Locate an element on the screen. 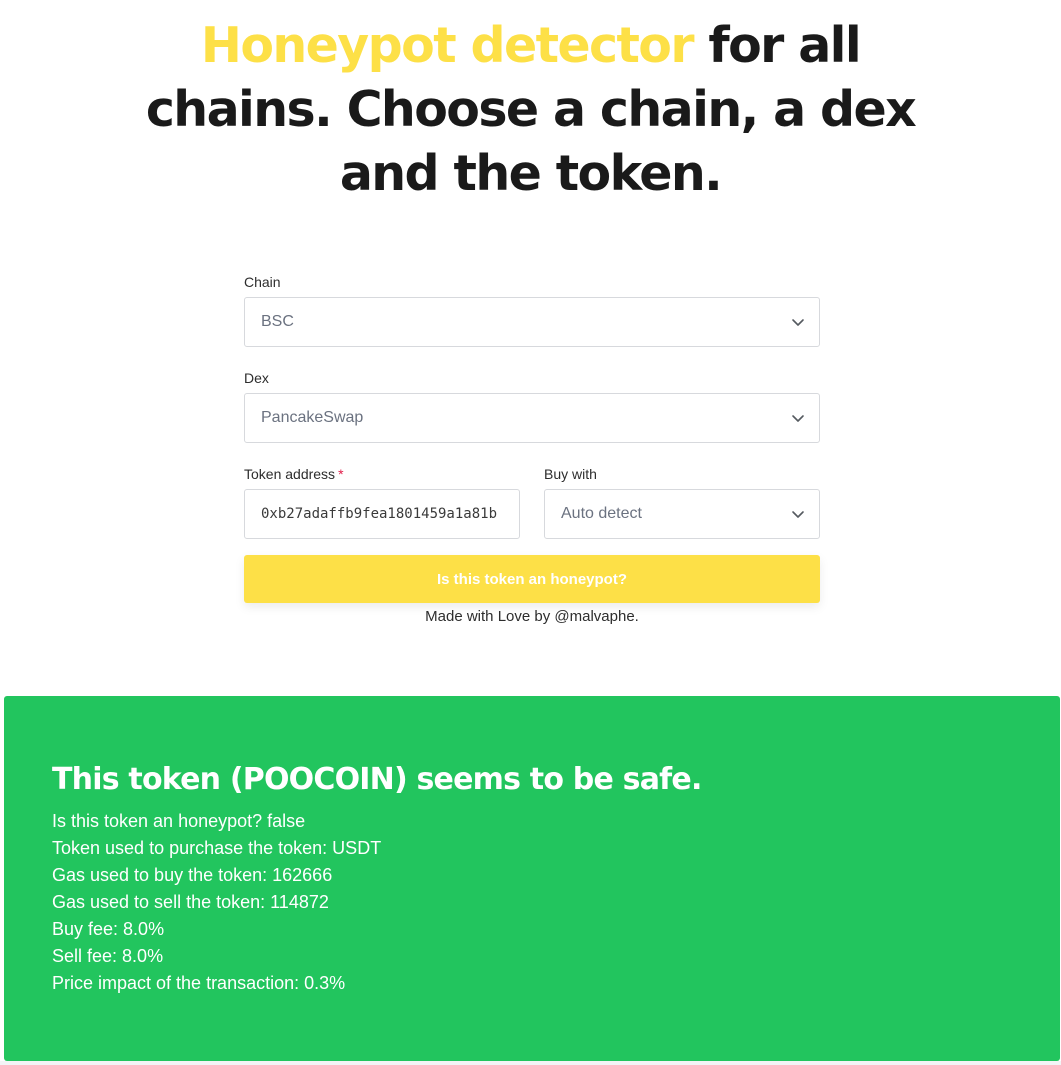 This screenshot has width=1061, height=1065. result-line: Is this token an honeypot? false is located at coordinates (179, 821).